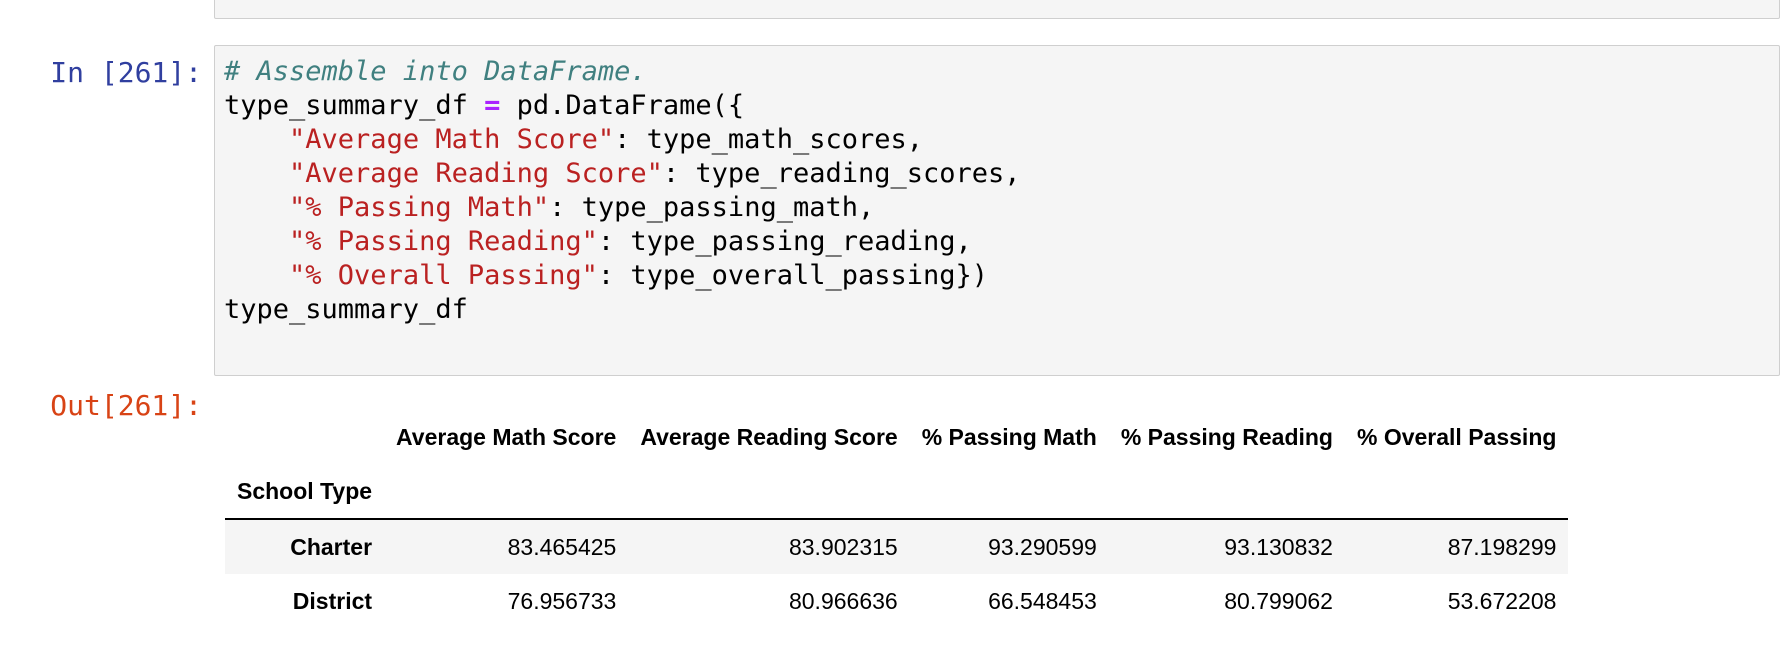  Describe the element at coordinates (784, 241) in the screenshot. I see `code-token: : type_passing_reading,` at that location.